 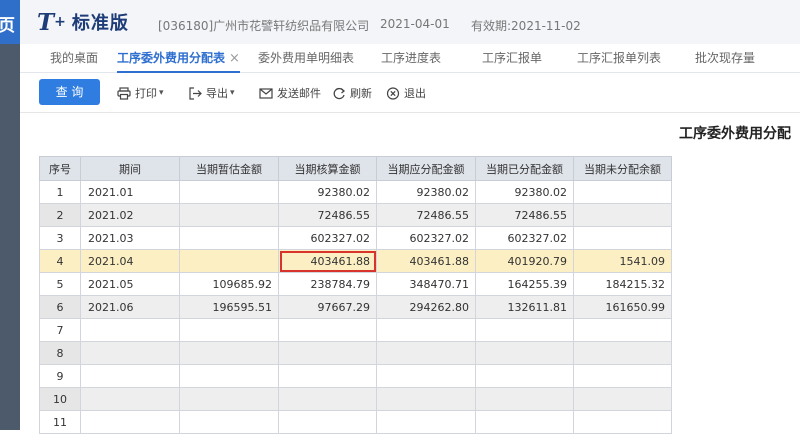 What do you see at coordinates (512, 58) in the screenshot?
I see `tab-process-report: 工序汇报单` at bounding box center [512, 58].